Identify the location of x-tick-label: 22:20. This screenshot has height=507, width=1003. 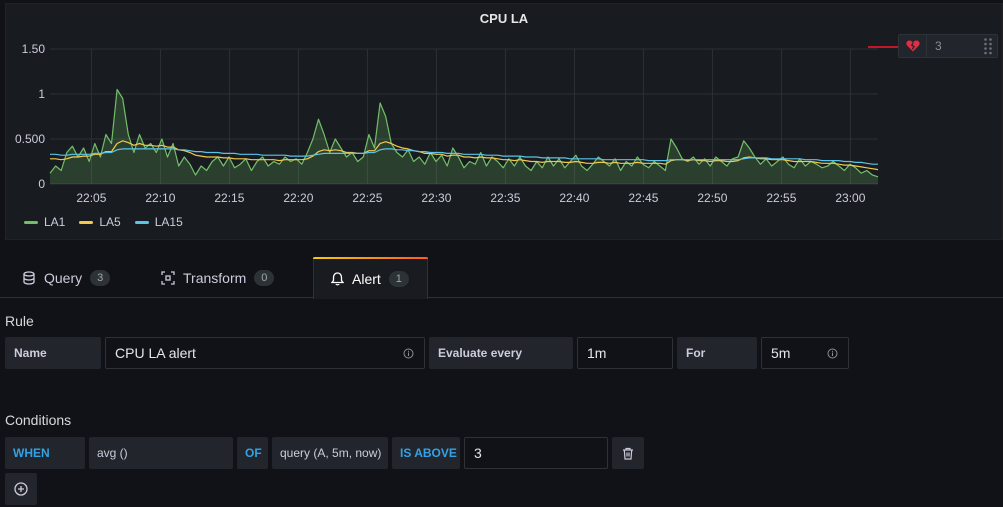
(298, 198).